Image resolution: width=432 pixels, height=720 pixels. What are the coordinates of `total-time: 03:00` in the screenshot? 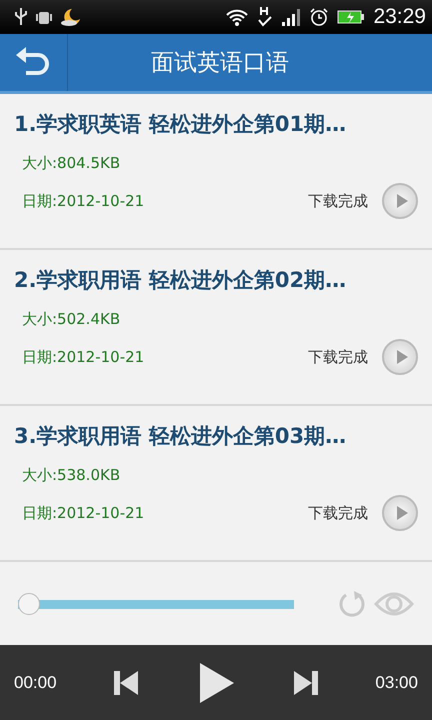 It's located at (396, 682).